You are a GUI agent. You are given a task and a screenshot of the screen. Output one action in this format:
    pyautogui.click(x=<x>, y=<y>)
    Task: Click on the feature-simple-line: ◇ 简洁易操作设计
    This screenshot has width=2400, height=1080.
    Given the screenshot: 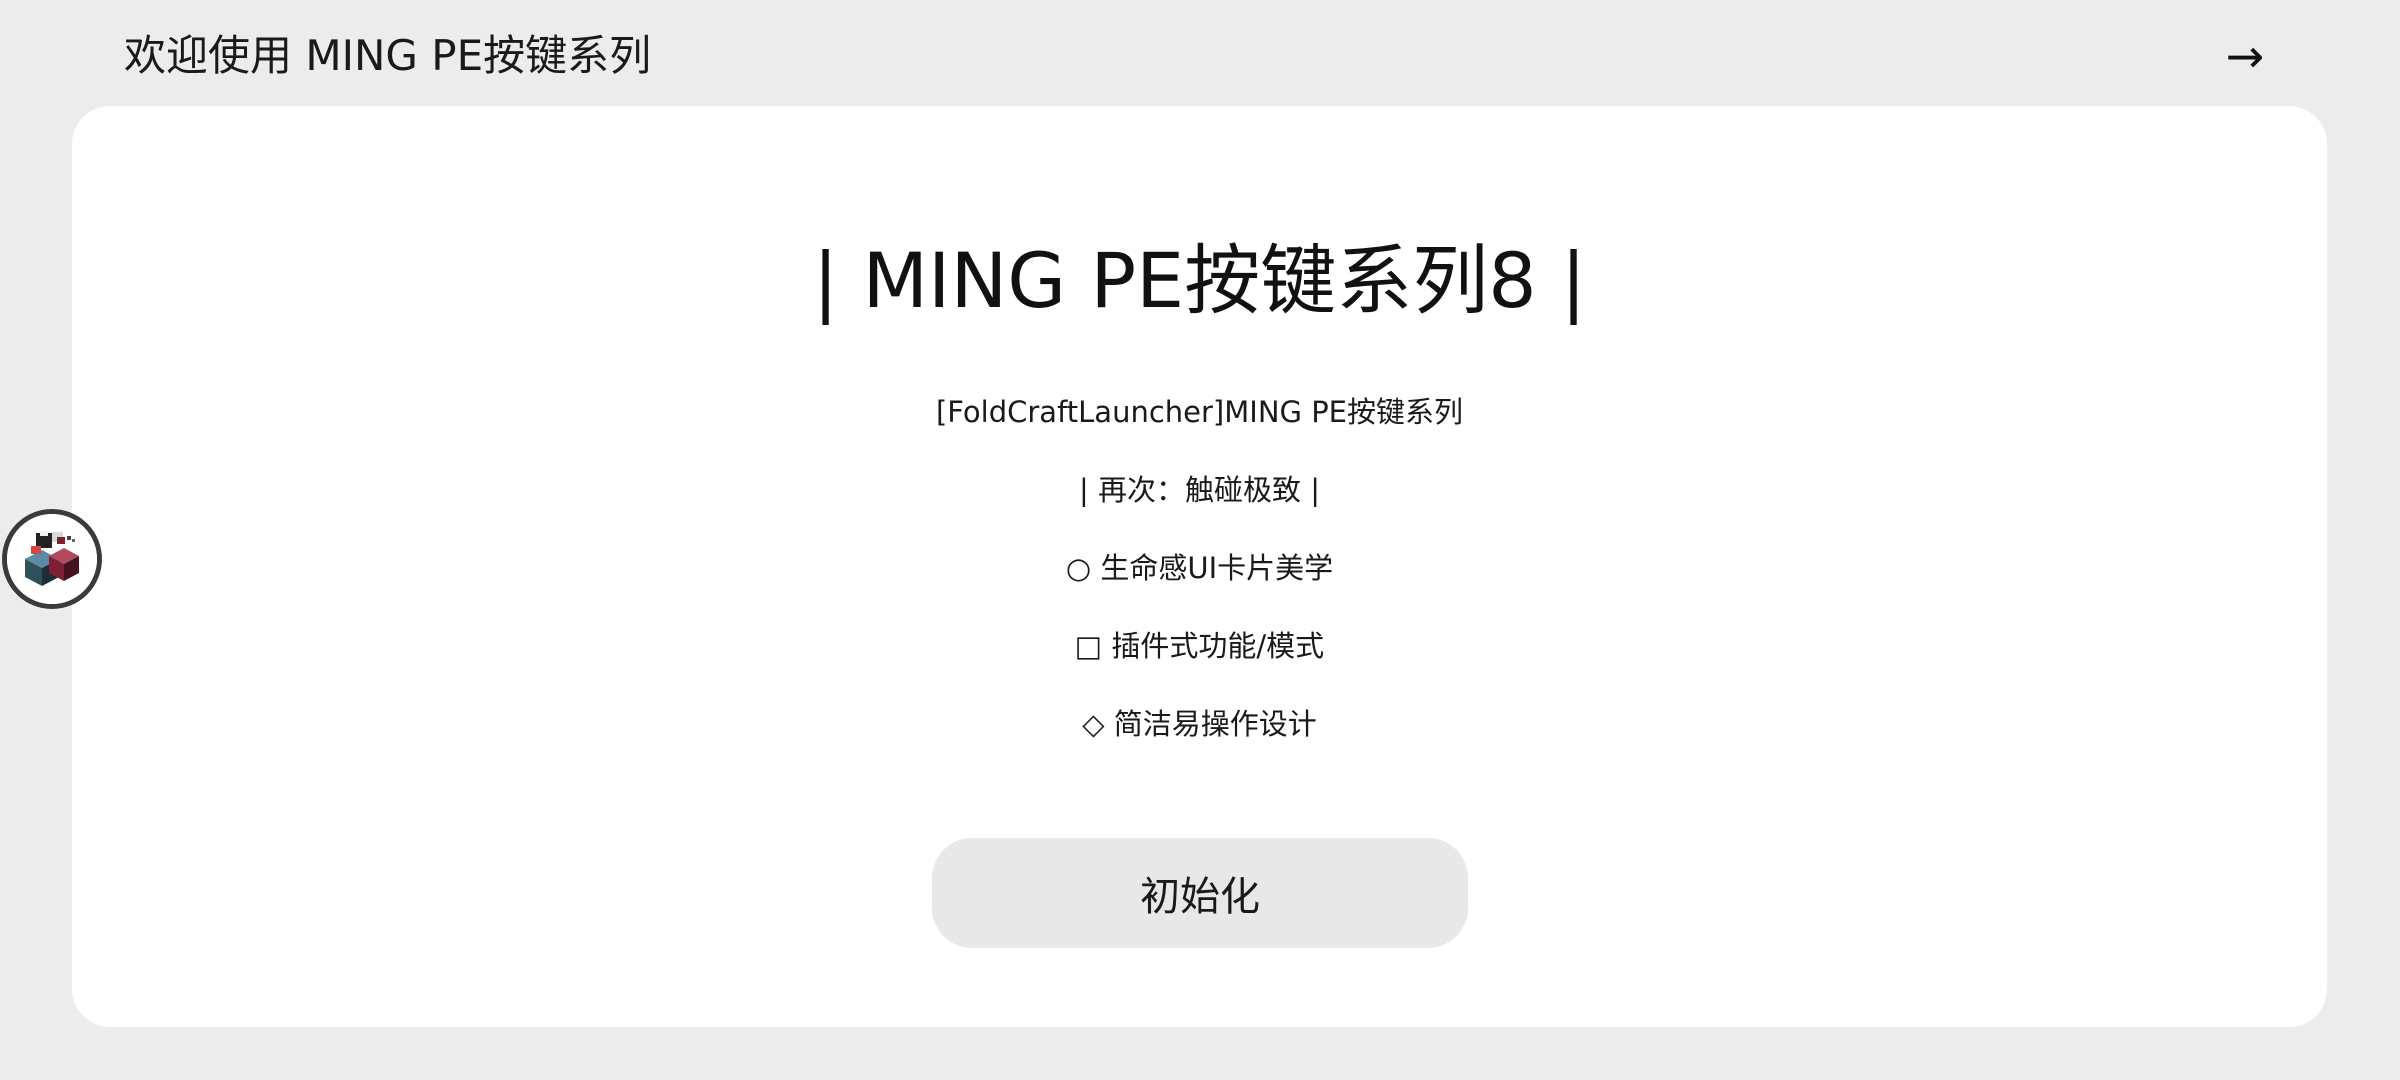 What is the action you would take?
    pyautogui.click(x=1199, y=724)
    